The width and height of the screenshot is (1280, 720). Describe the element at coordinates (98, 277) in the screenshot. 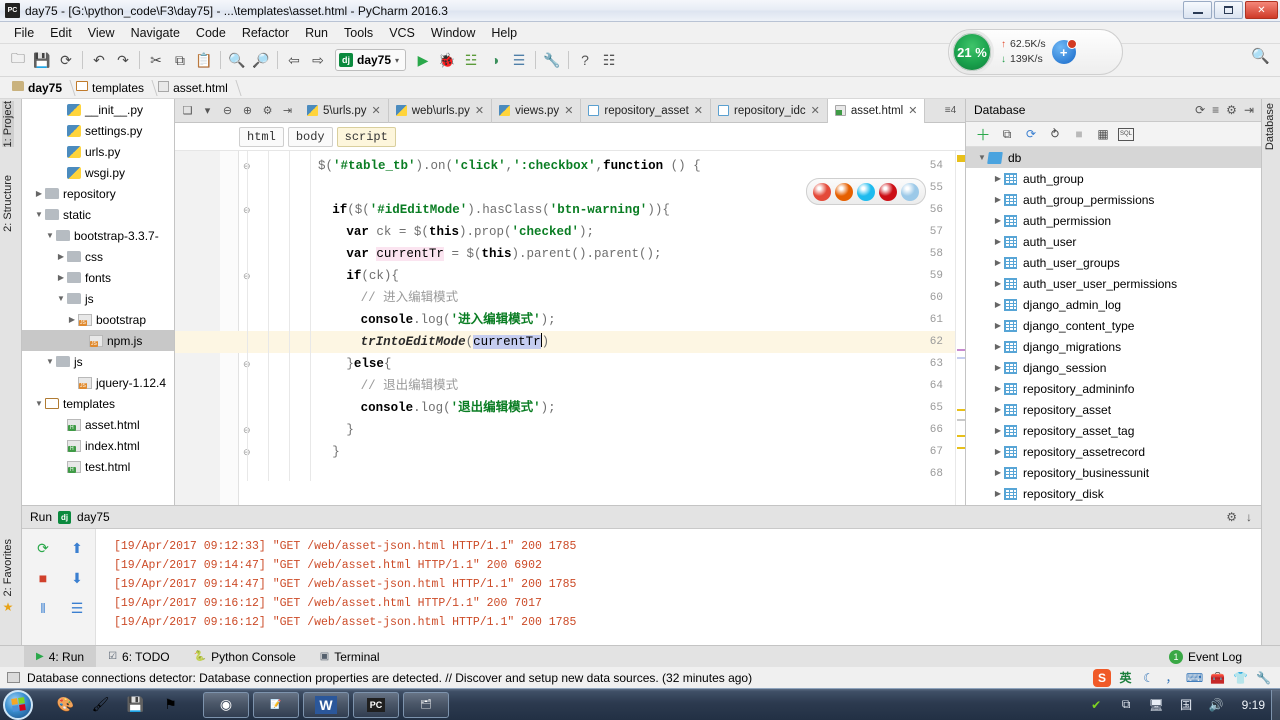

I see `project-tree-item-8: ▶ fonts` at that location.